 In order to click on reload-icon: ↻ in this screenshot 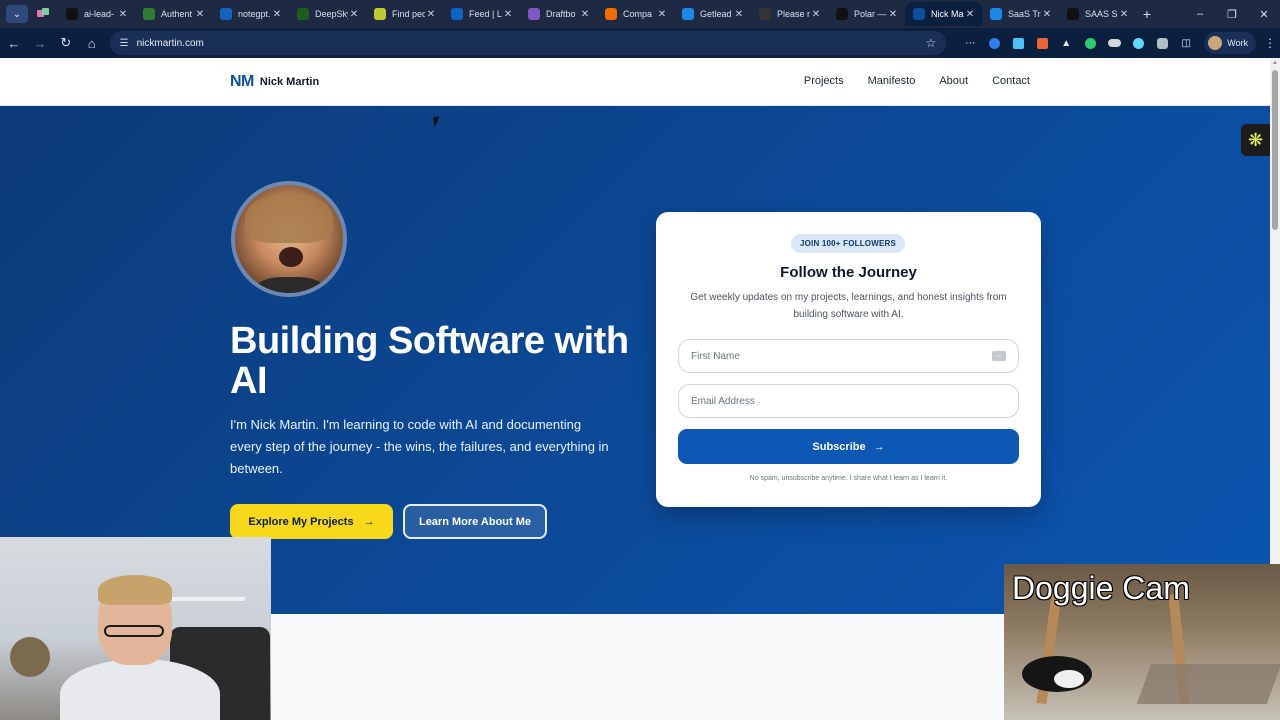, I will do `click(66, 43)`.